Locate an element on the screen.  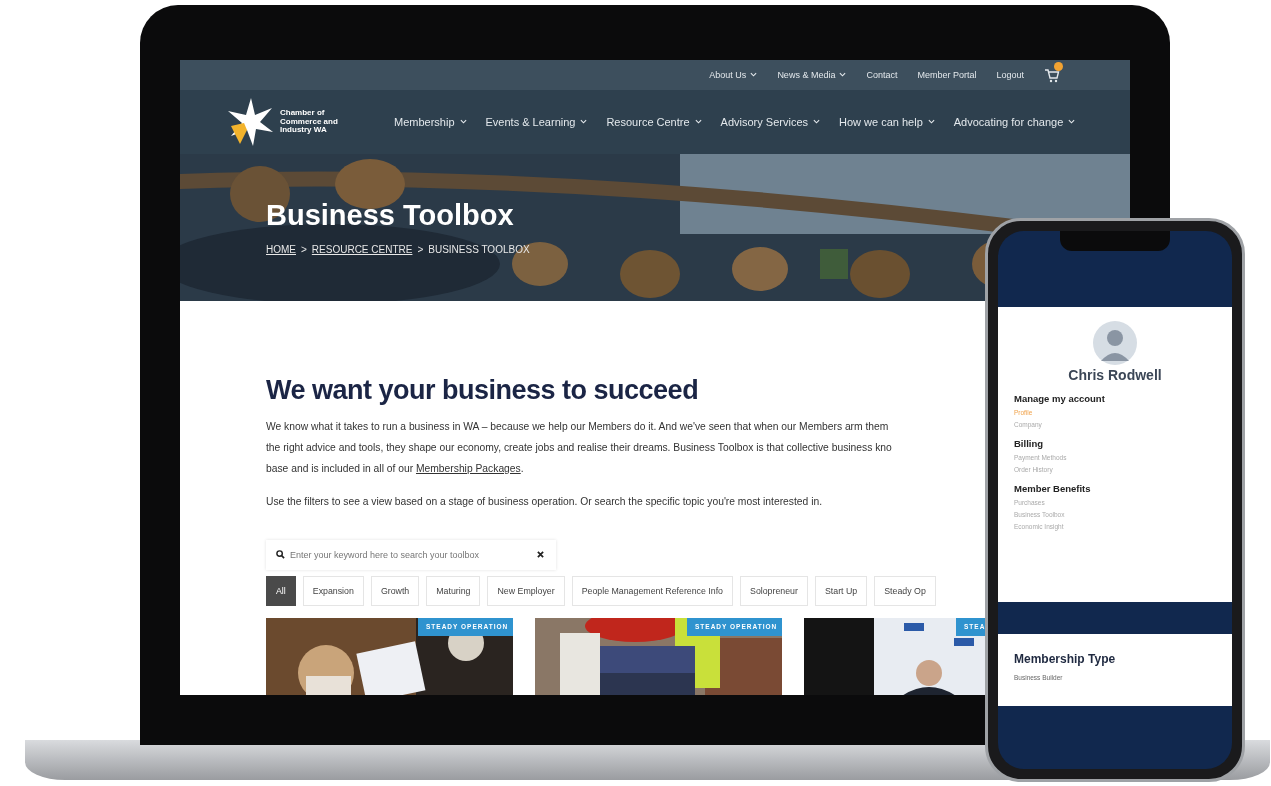
filter-tab: Start Up is located at coordinates (841, 590).